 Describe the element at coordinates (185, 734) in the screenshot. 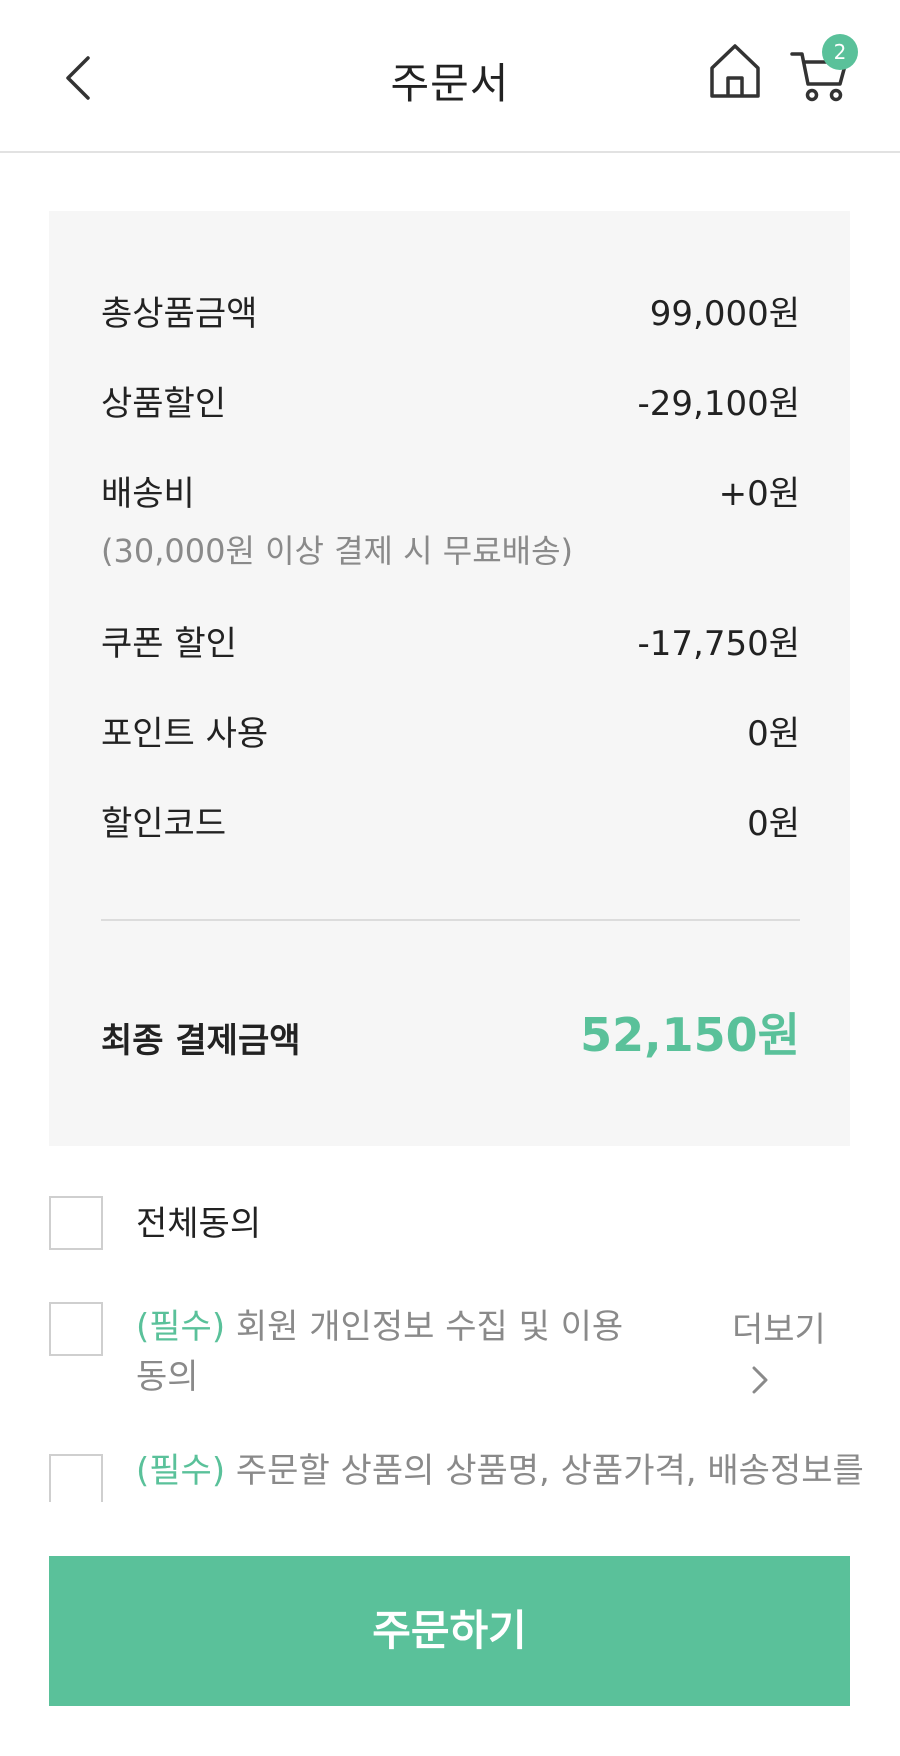

I see `summary-label: 포인트 사용` at that location.